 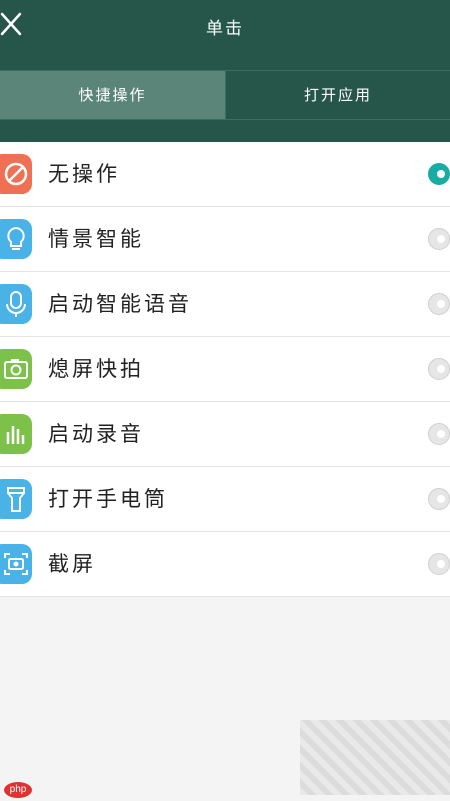 What do you see at coordinates (16, 434) in the screenshot?
I see `audio-bars-icon` at bounding box center [16, 434].